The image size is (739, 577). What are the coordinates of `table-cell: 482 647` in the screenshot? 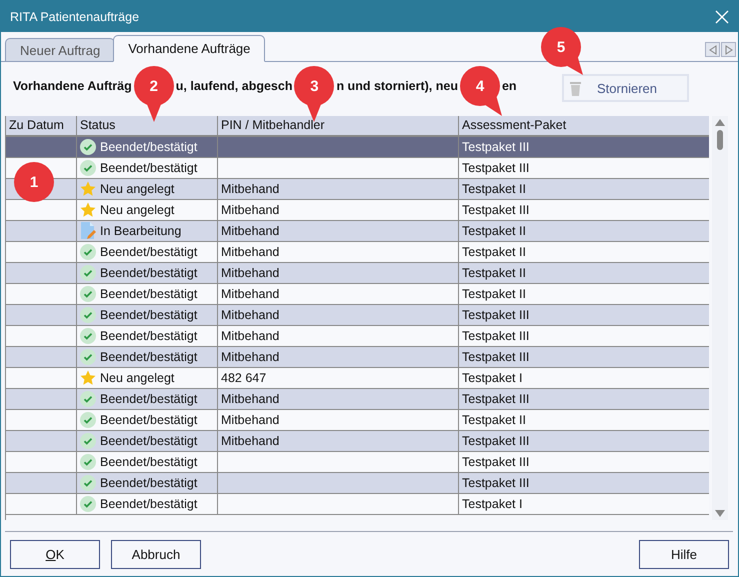 It's located at (338, 378).